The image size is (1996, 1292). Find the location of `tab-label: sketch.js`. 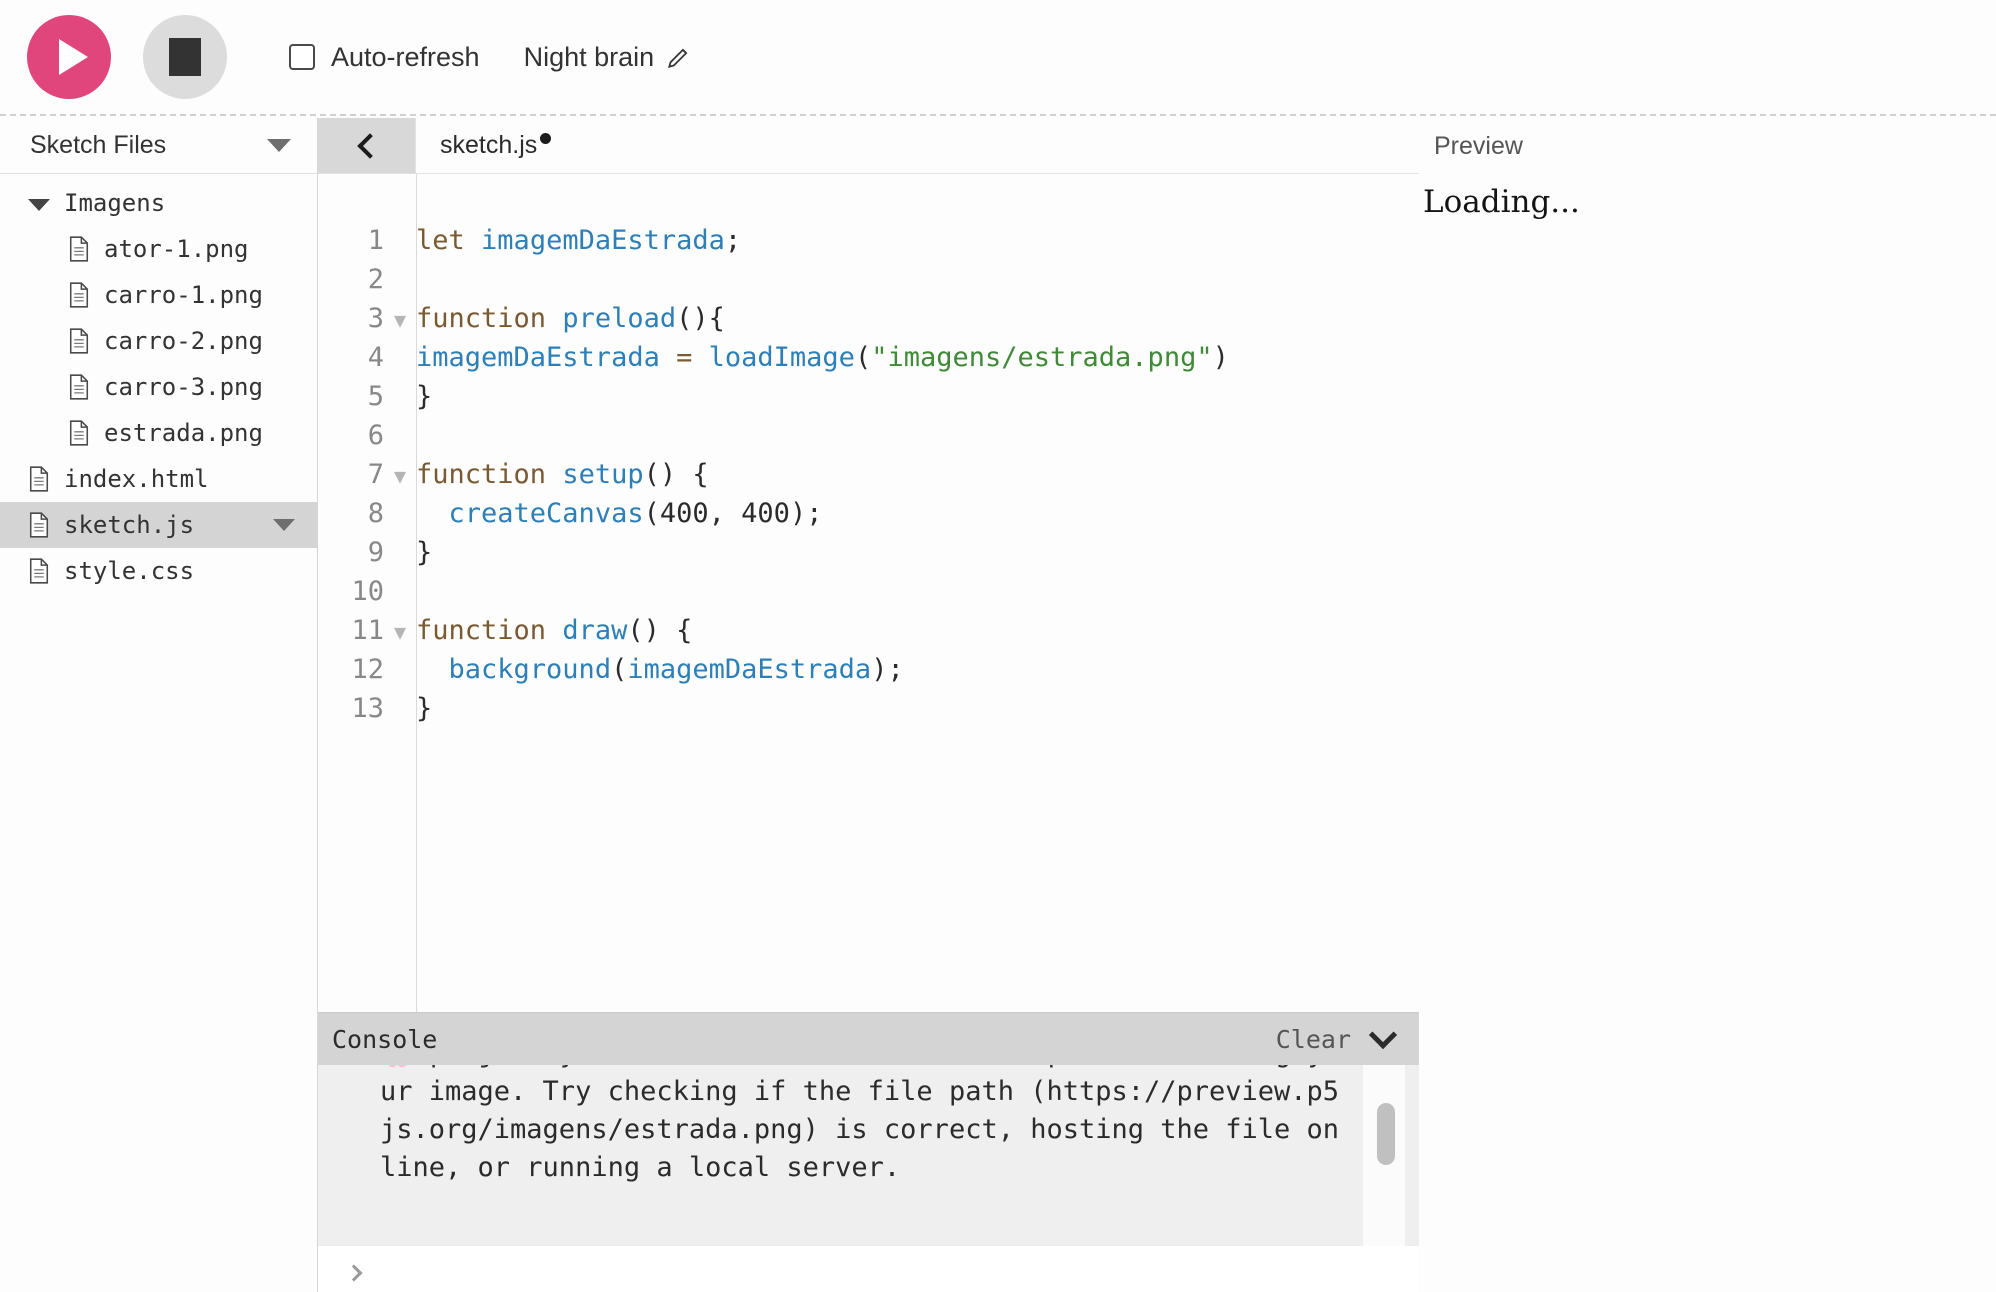

tab-label: sketch.js is located at coordinates (489, 145).